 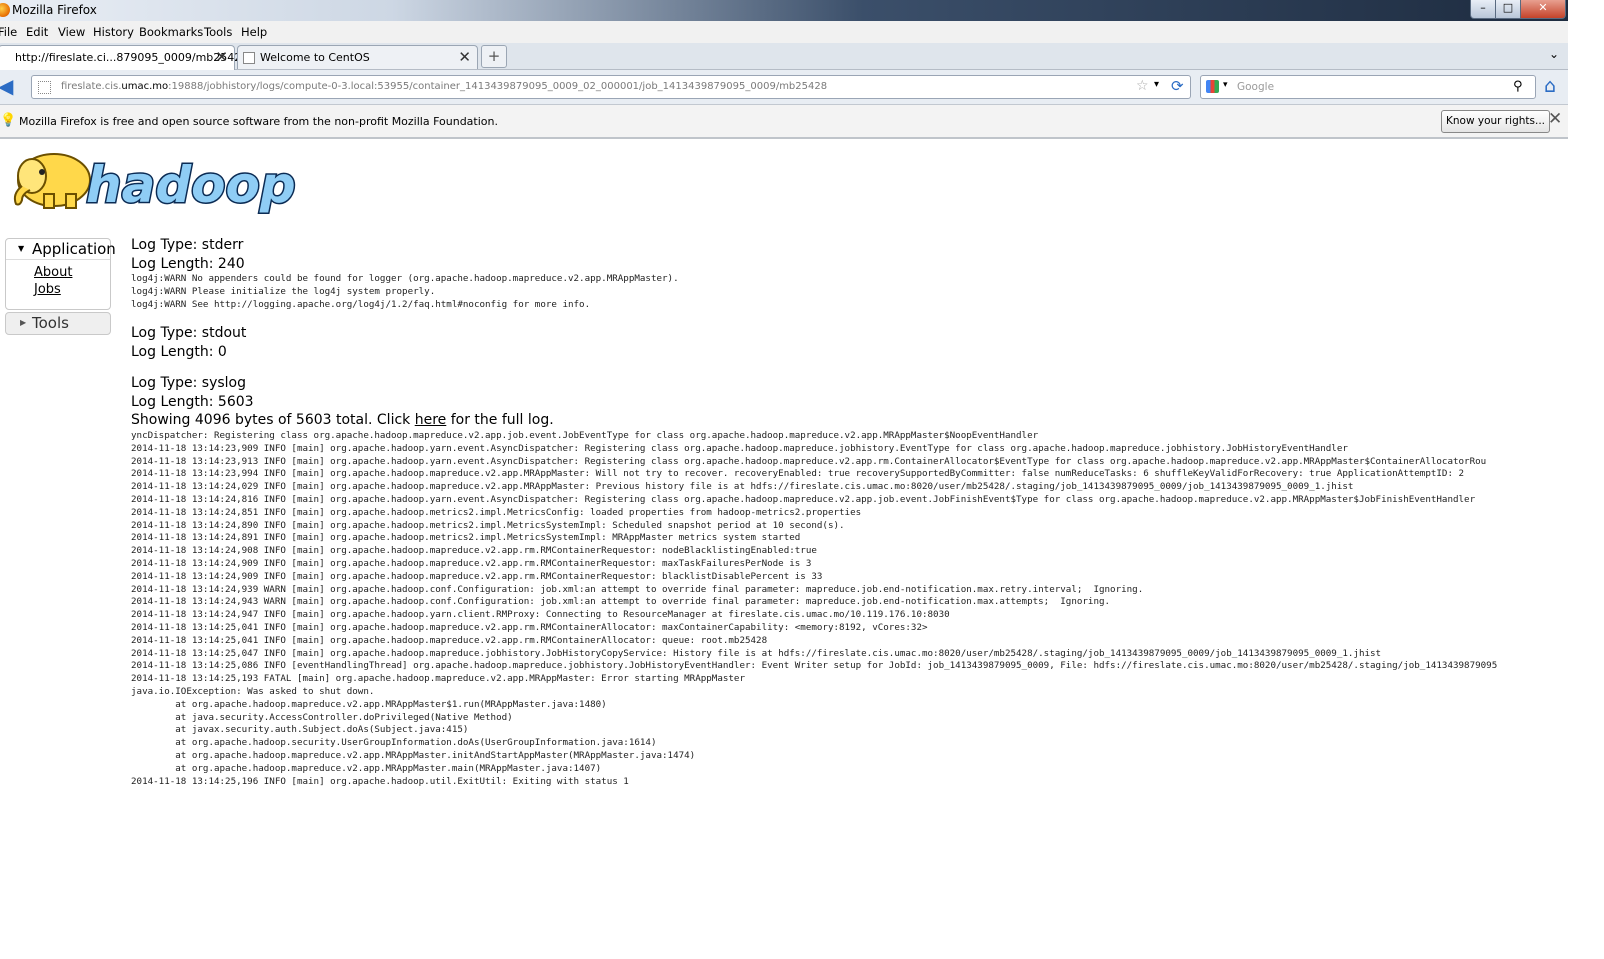 What do you see at coordinates (8, 120) in the screenshot?
I see `lightbulb-icon: 💡` at bounding box center [8, 120].